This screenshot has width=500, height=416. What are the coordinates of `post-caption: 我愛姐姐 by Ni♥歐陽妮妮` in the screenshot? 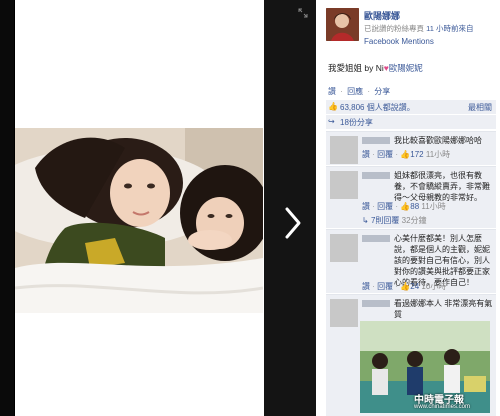 It's located at (375, 68).